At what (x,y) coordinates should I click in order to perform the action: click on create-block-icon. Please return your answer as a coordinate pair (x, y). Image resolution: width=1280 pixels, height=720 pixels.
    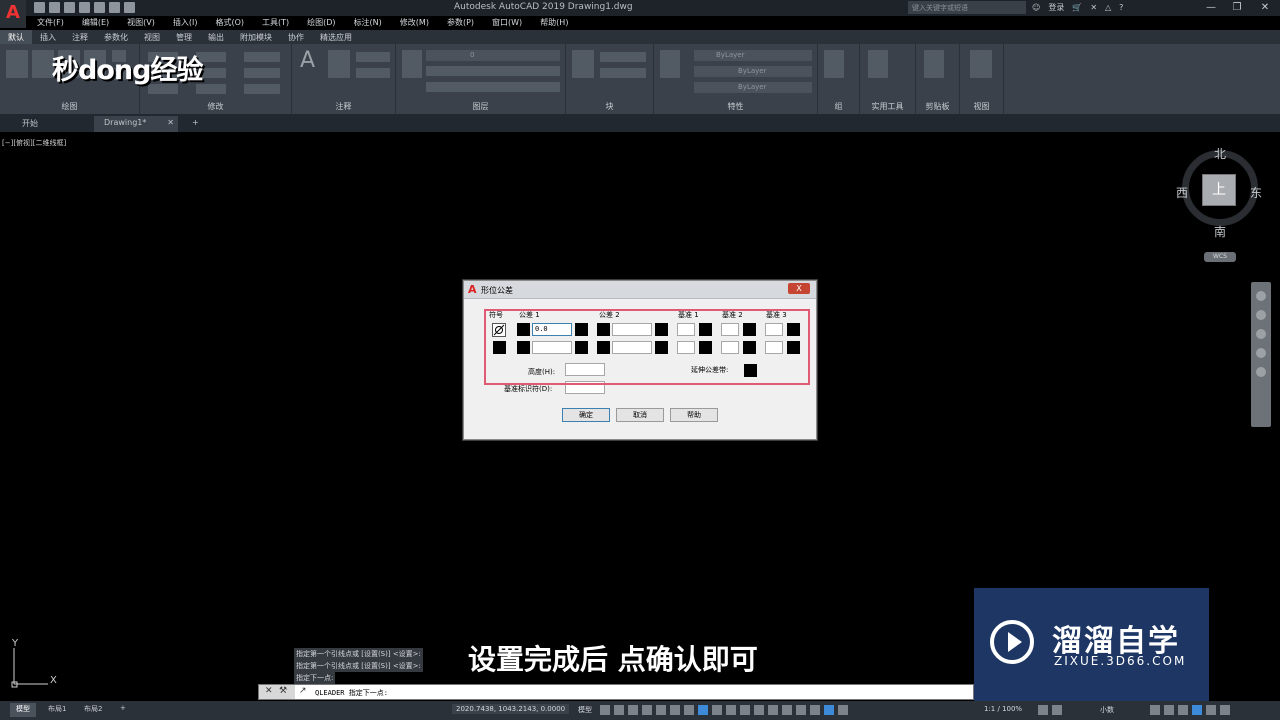
    Looking at the image, I should click on (623, 57).